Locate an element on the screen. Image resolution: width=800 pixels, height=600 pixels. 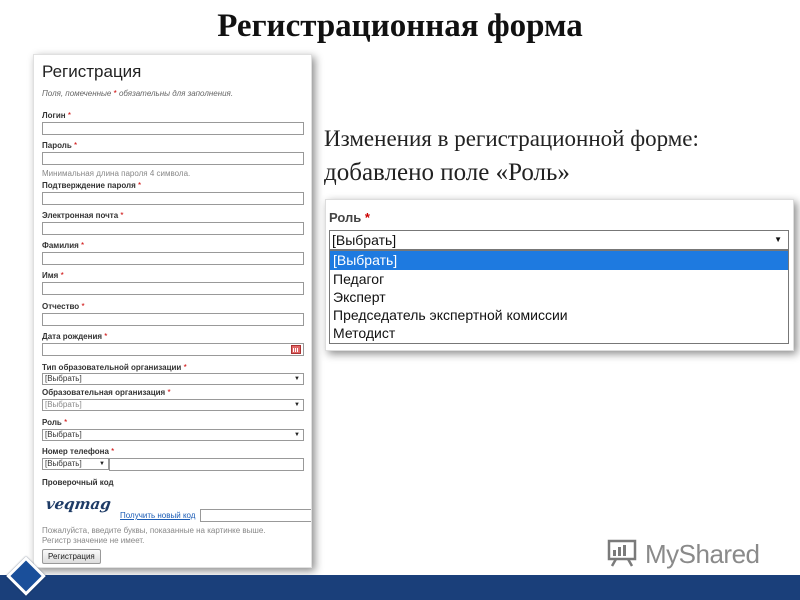
description-line-1: Изменения в регистрационной форме: is located at coordinates (511, 138).